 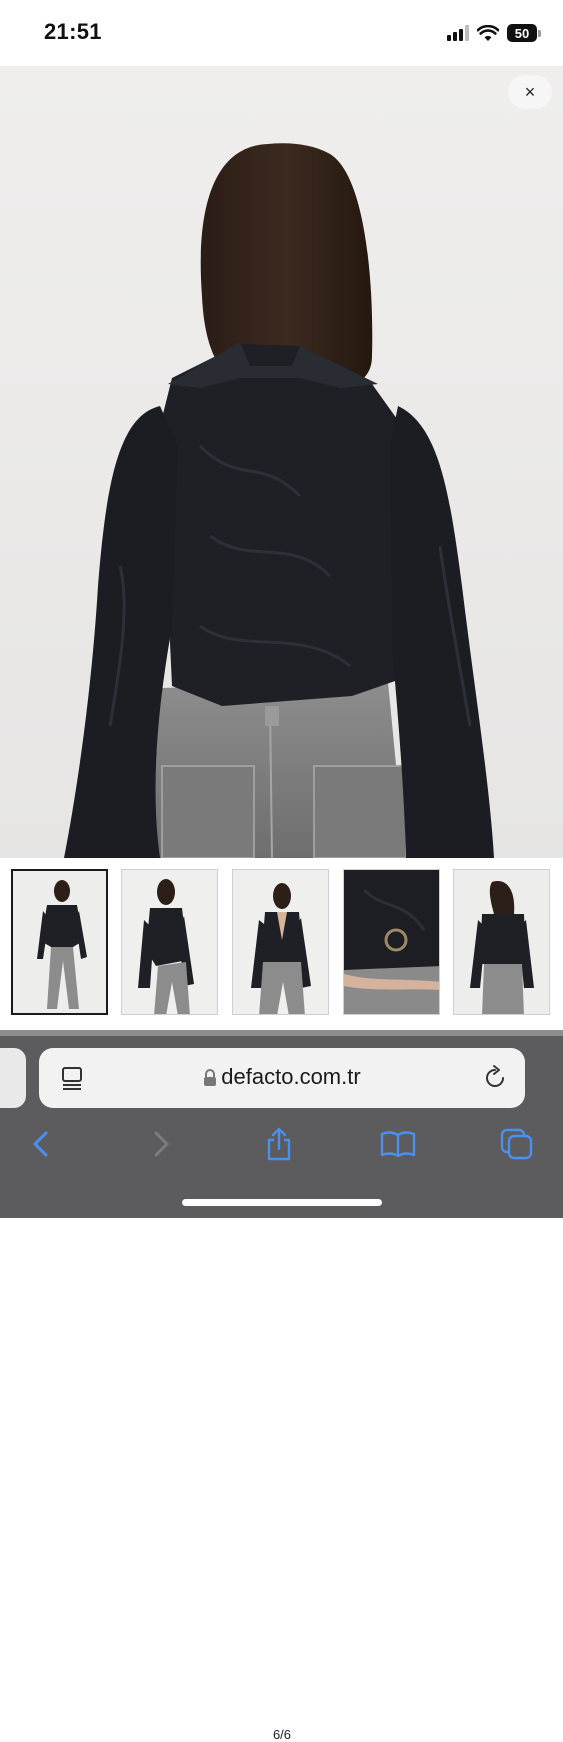 What do you see at coordinates (210, 1078) in the screenshot?
I see `lock-icon` at bounding box center [210, 1078].